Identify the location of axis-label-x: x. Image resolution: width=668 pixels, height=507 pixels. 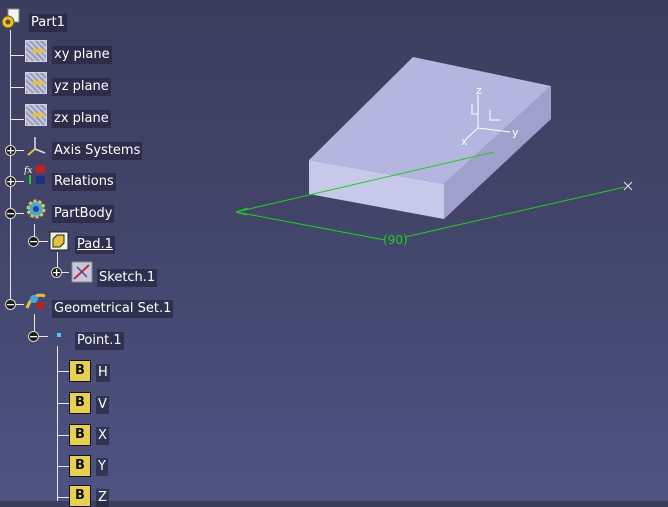
(464, 141).